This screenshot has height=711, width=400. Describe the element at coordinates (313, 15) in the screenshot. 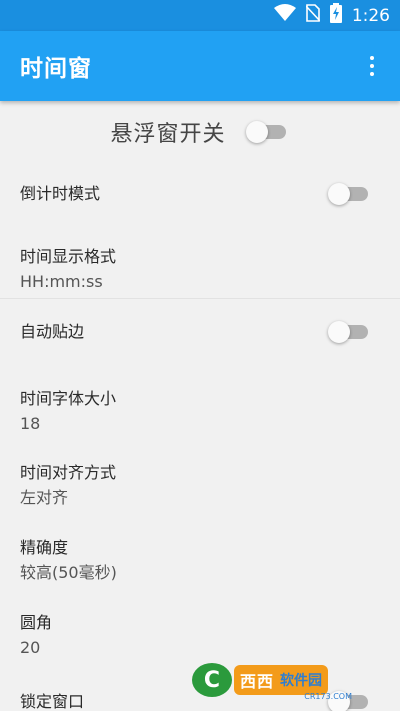

I see `no-sim-icon` at that location.